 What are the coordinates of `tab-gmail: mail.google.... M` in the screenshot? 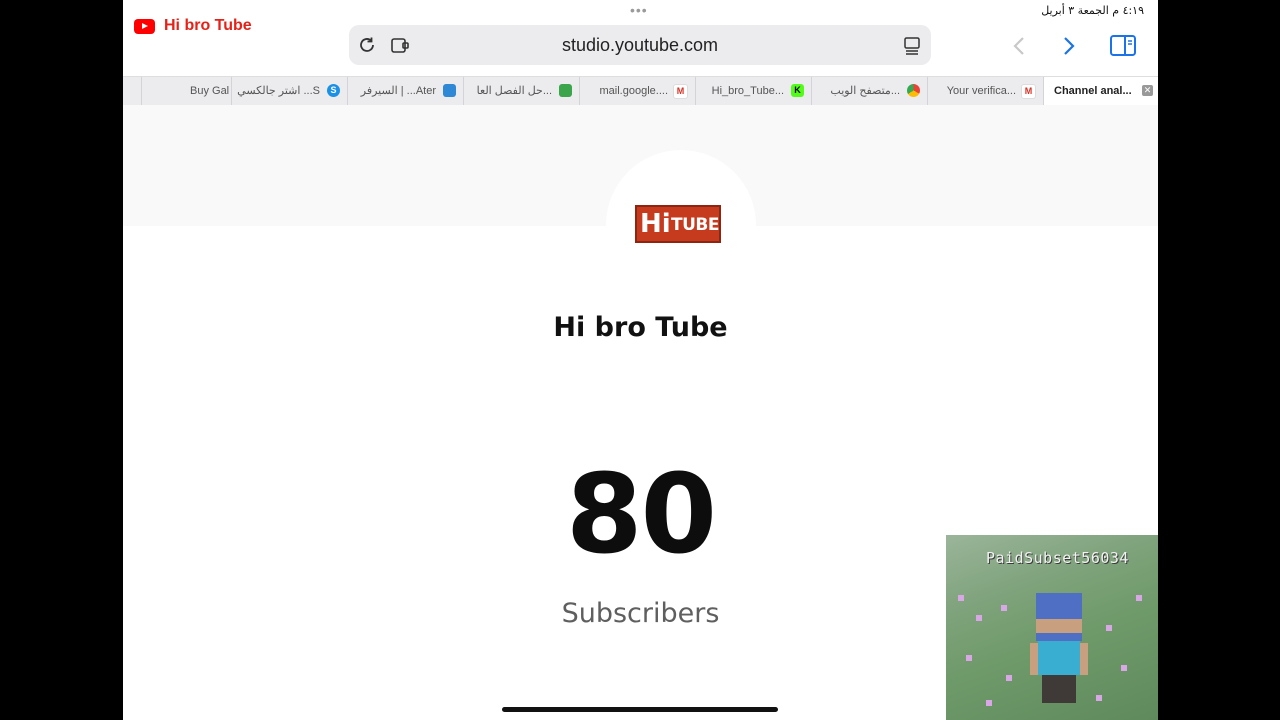 It's located at (637, 91).